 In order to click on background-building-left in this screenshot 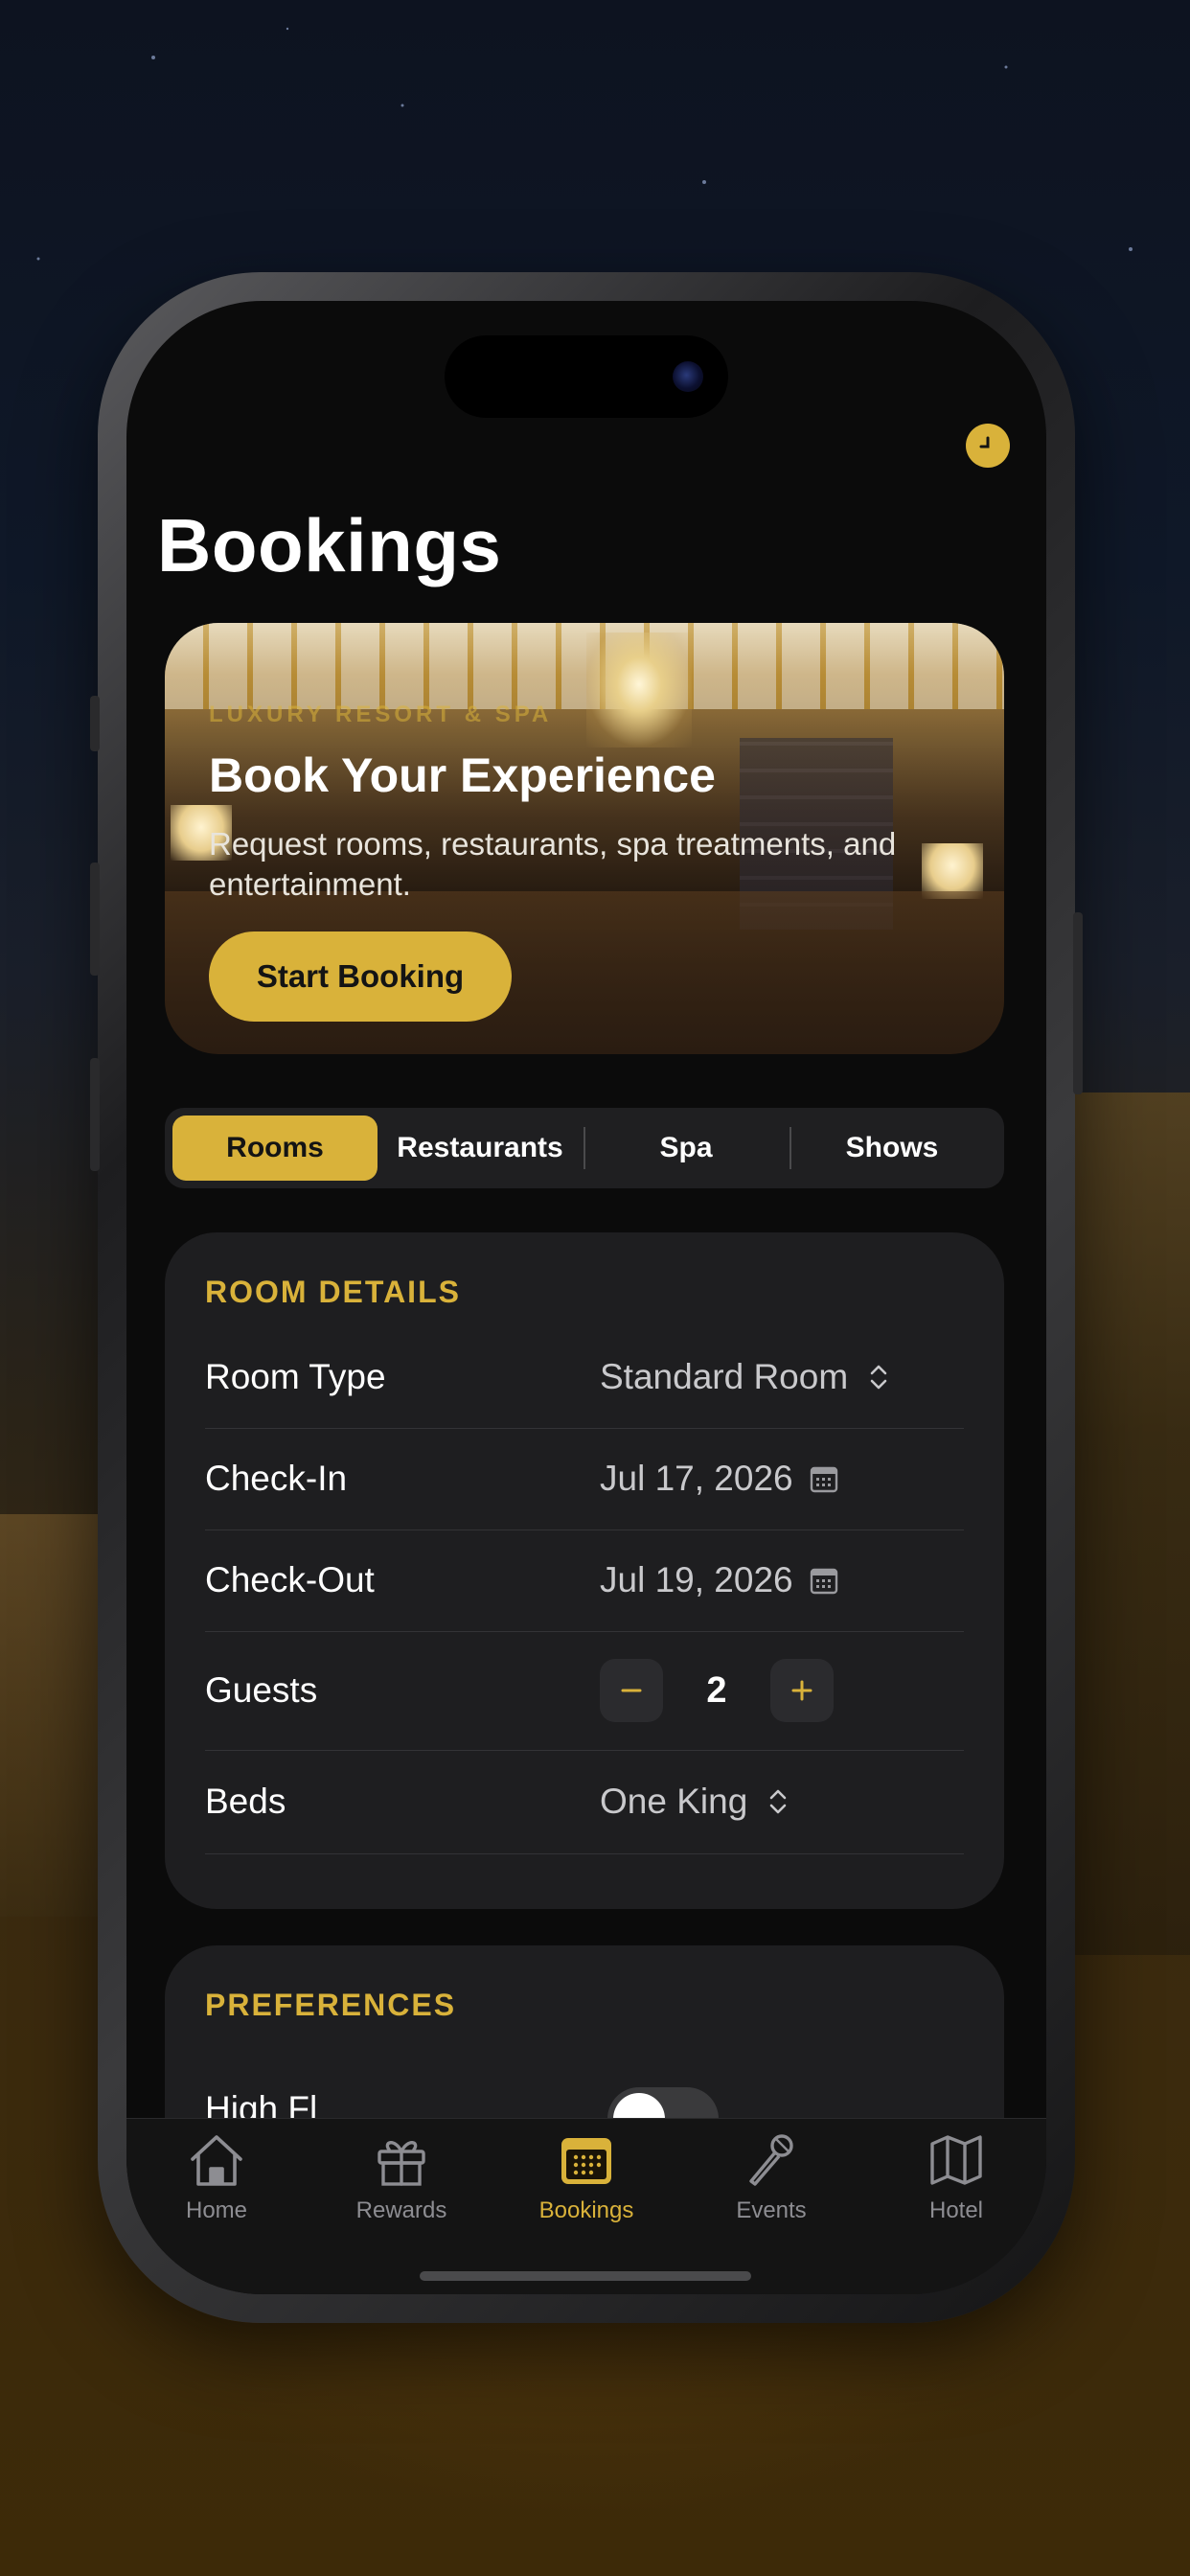, I will do `click(53, 1715)`.